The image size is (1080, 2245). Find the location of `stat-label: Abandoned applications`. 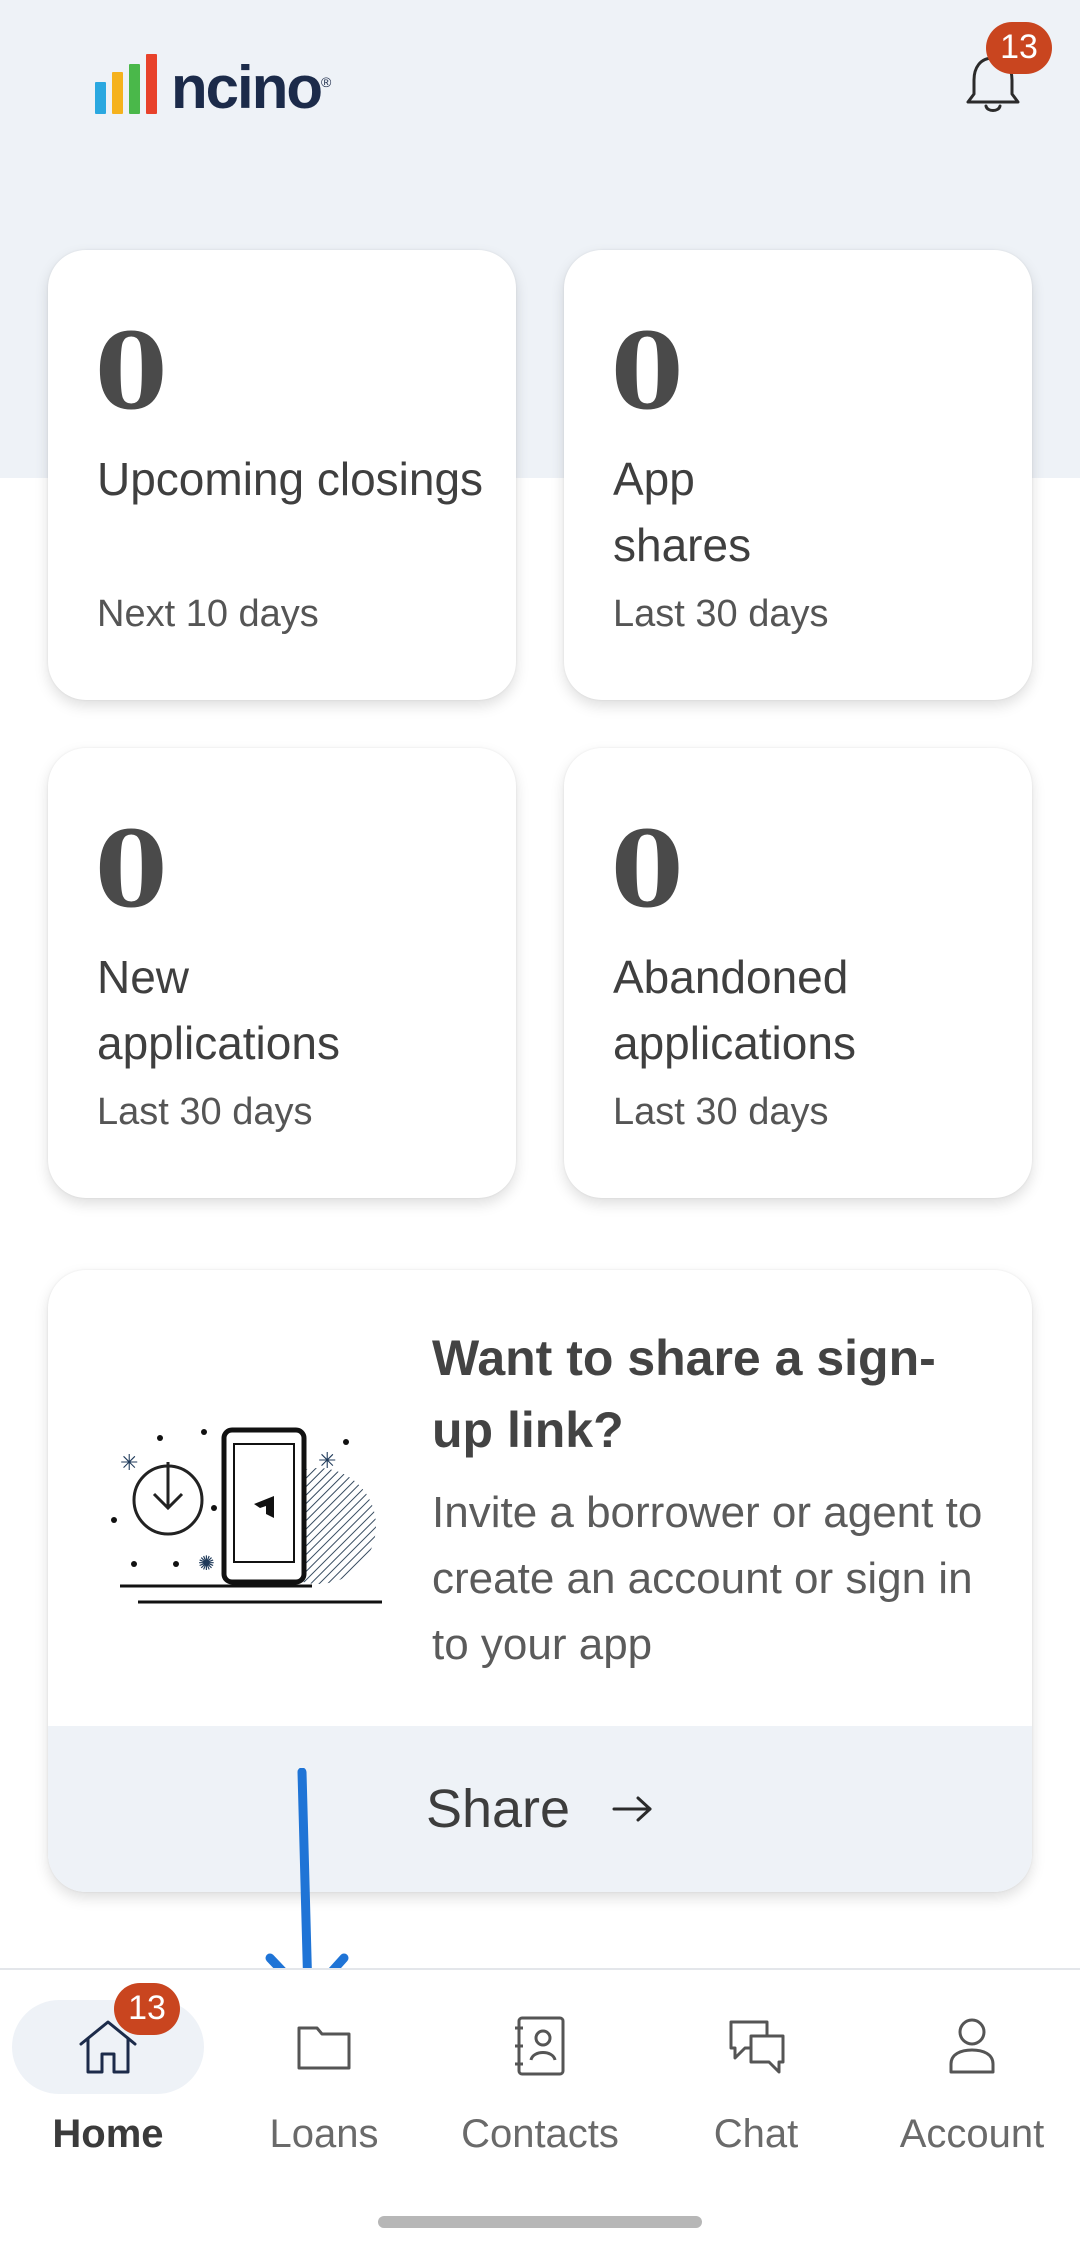

stat-label: Abandoned applications is located at coordinates (734, 1010).